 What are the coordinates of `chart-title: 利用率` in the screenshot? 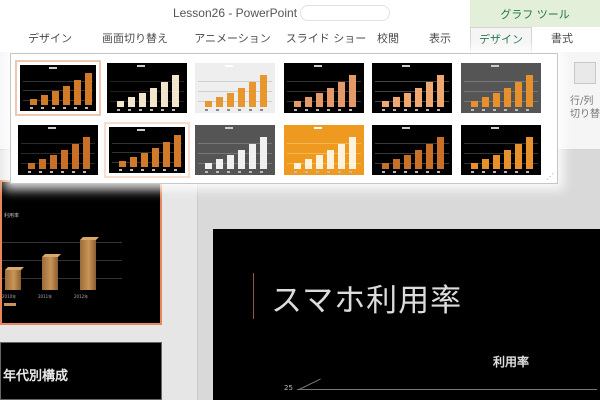 It's located at (511, 361).